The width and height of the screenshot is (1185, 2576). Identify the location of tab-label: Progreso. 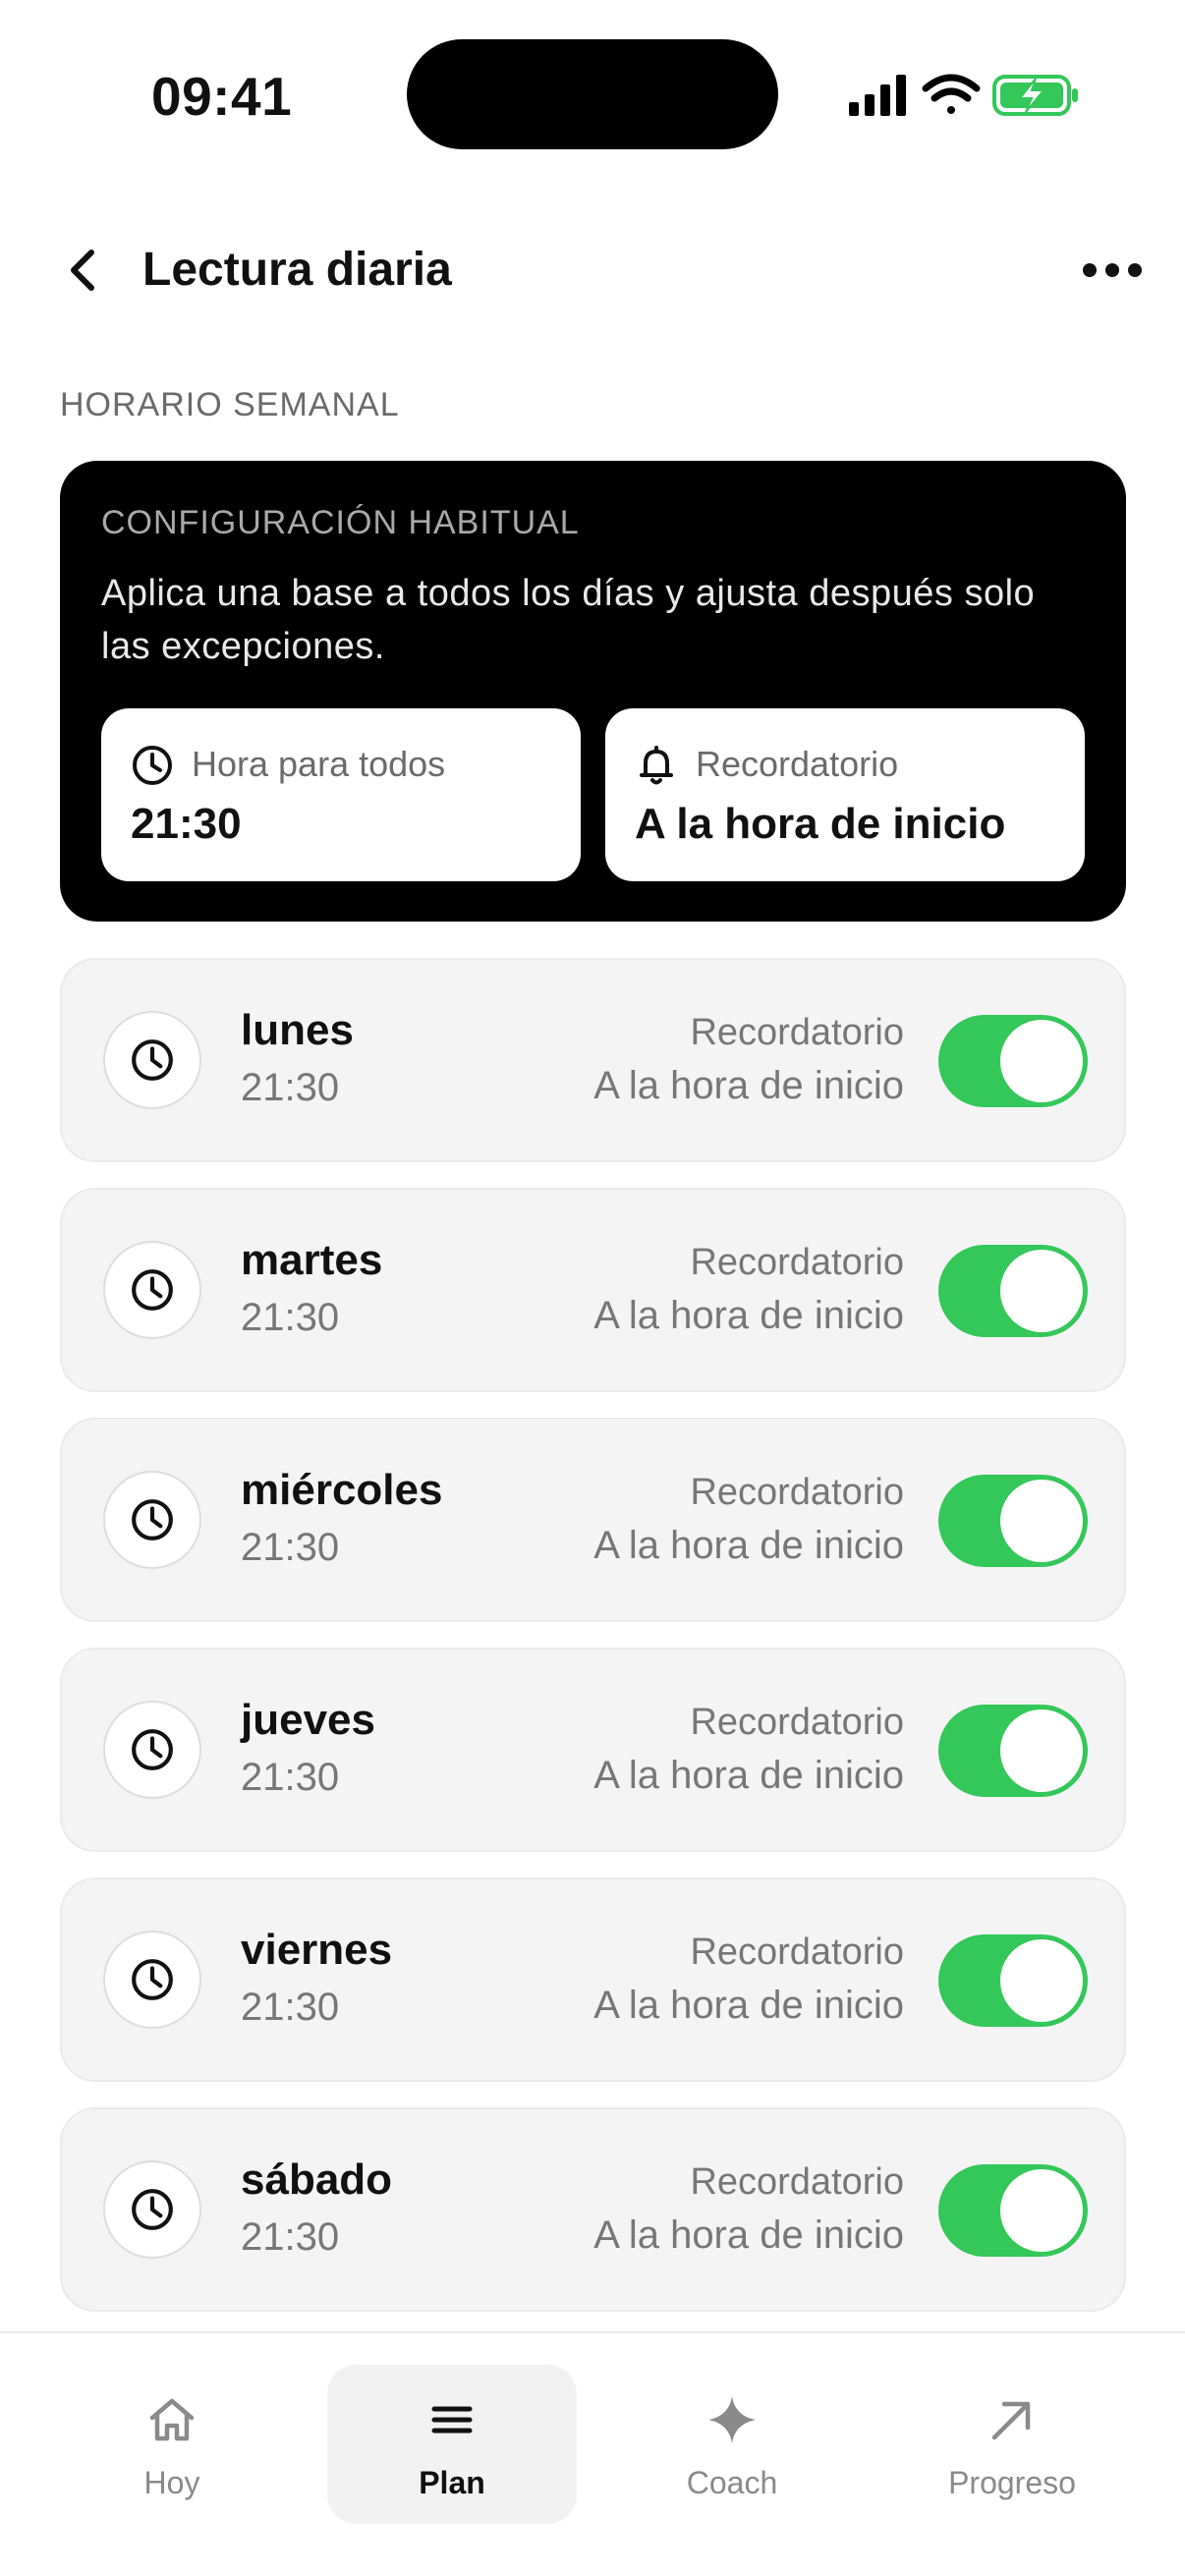
(1012, 2482).